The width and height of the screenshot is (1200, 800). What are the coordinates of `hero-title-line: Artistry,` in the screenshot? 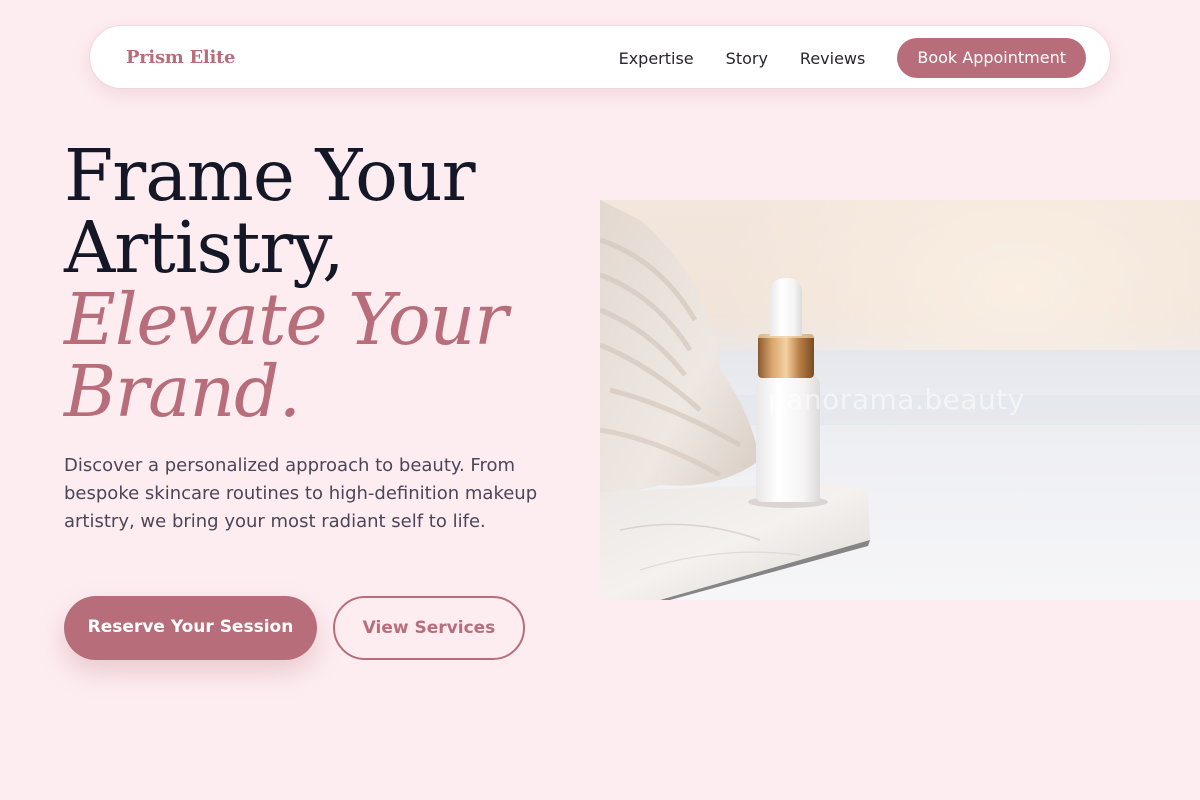 It's located at (204, 247).